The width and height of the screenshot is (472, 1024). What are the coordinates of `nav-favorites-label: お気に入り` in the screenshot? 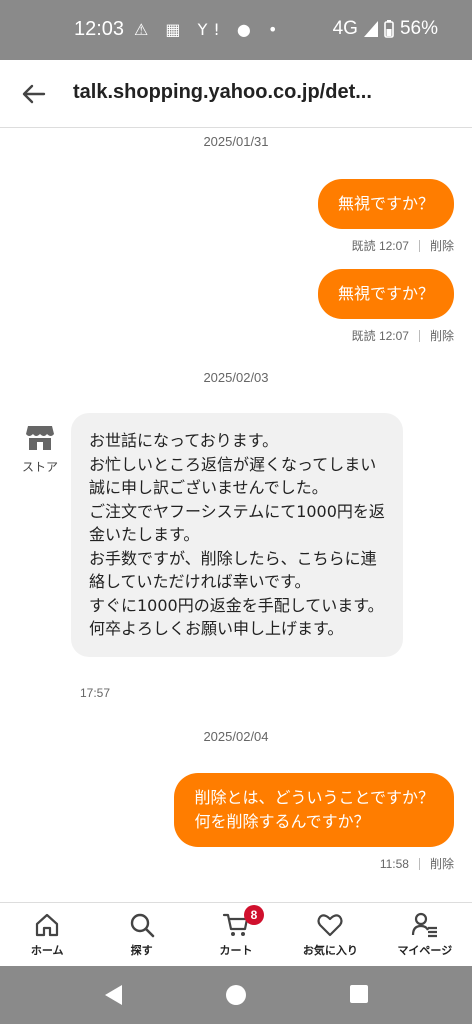 It's located at (330, 950).